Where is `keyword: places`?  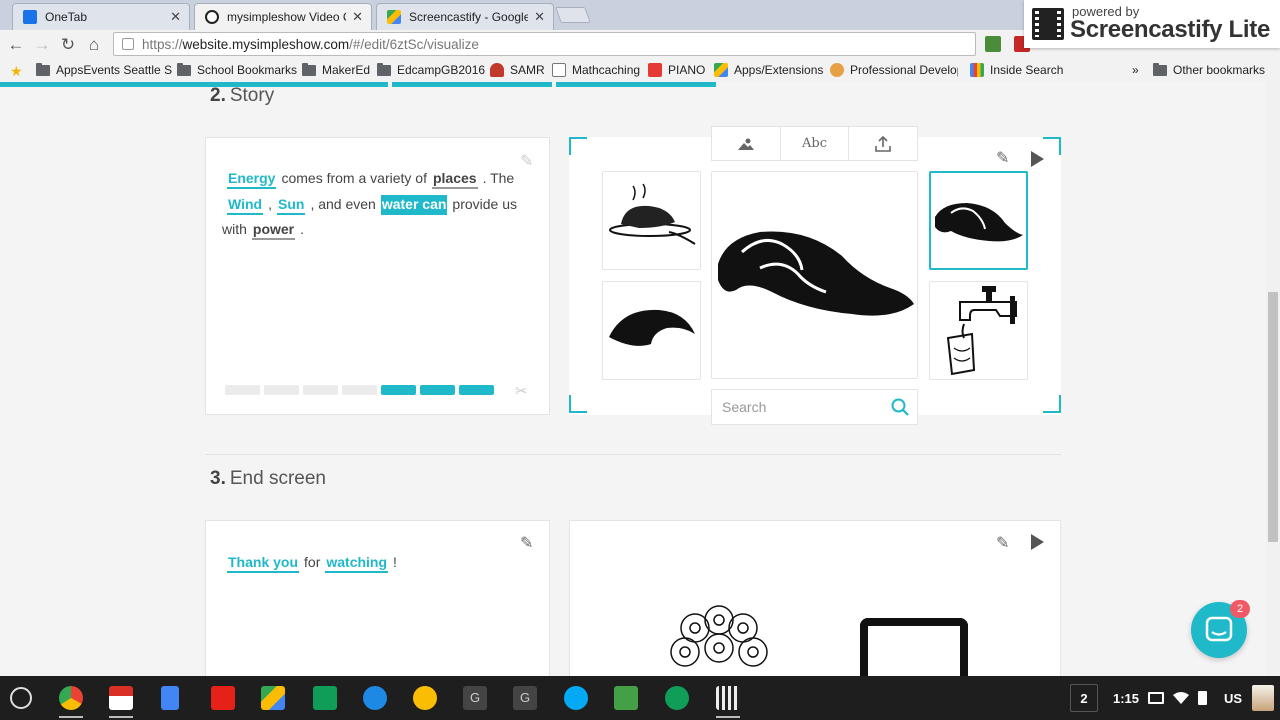 keyword: places is located at coordinates (454, 179).